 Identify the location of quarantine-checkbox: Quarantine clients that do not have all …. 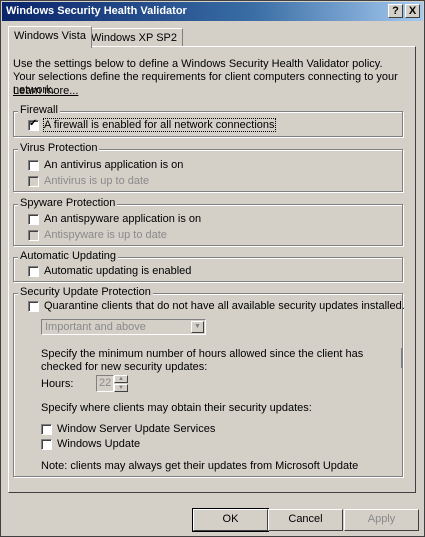
(216, 306).